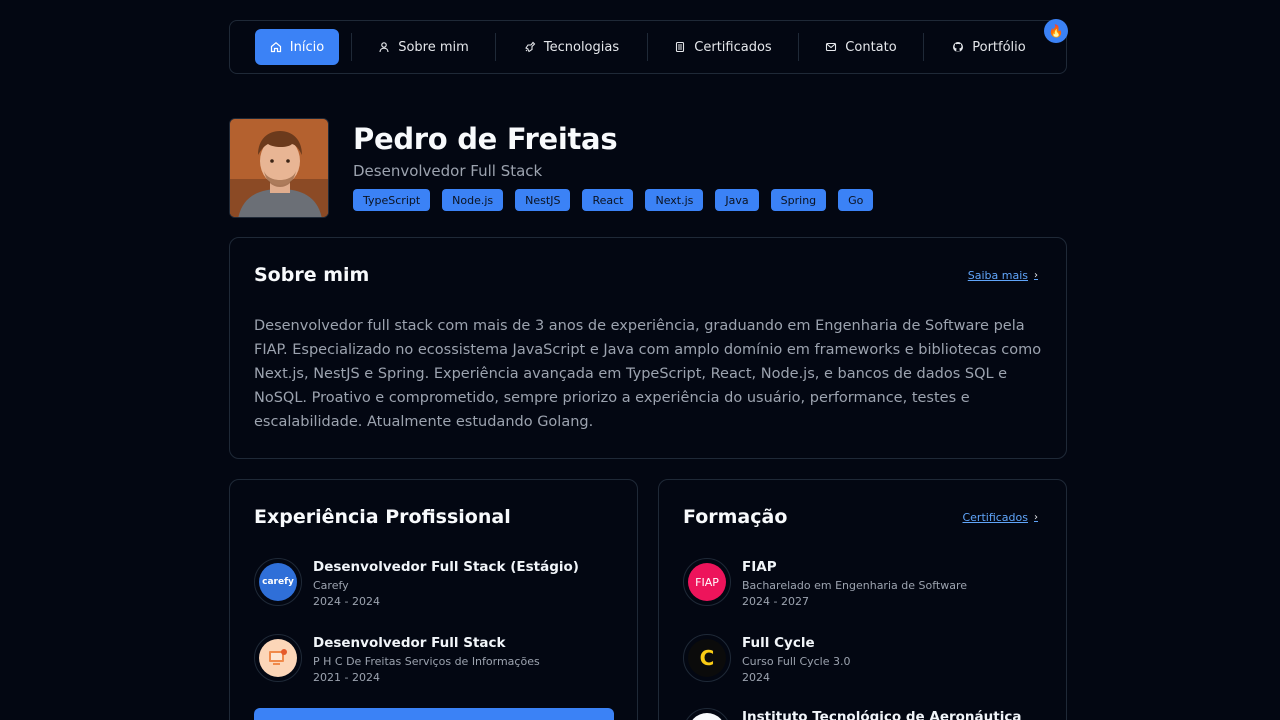 This screenshot has width=1280, height=720. I want to click on fullcycle-logo: C, so click(707, 658).